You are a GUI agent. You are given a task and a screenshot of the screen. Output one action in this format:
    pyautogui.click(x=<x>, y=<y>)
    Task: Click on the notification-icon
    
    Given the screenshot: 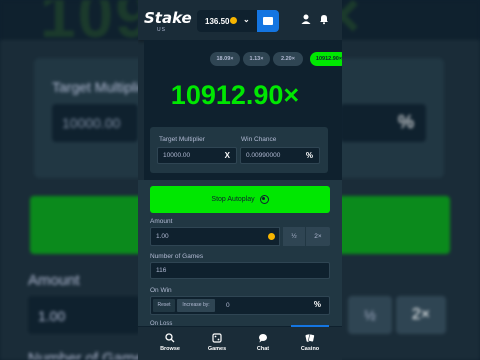 What is the action you would take?
    pyautogui.click(x=324, y=19)
    